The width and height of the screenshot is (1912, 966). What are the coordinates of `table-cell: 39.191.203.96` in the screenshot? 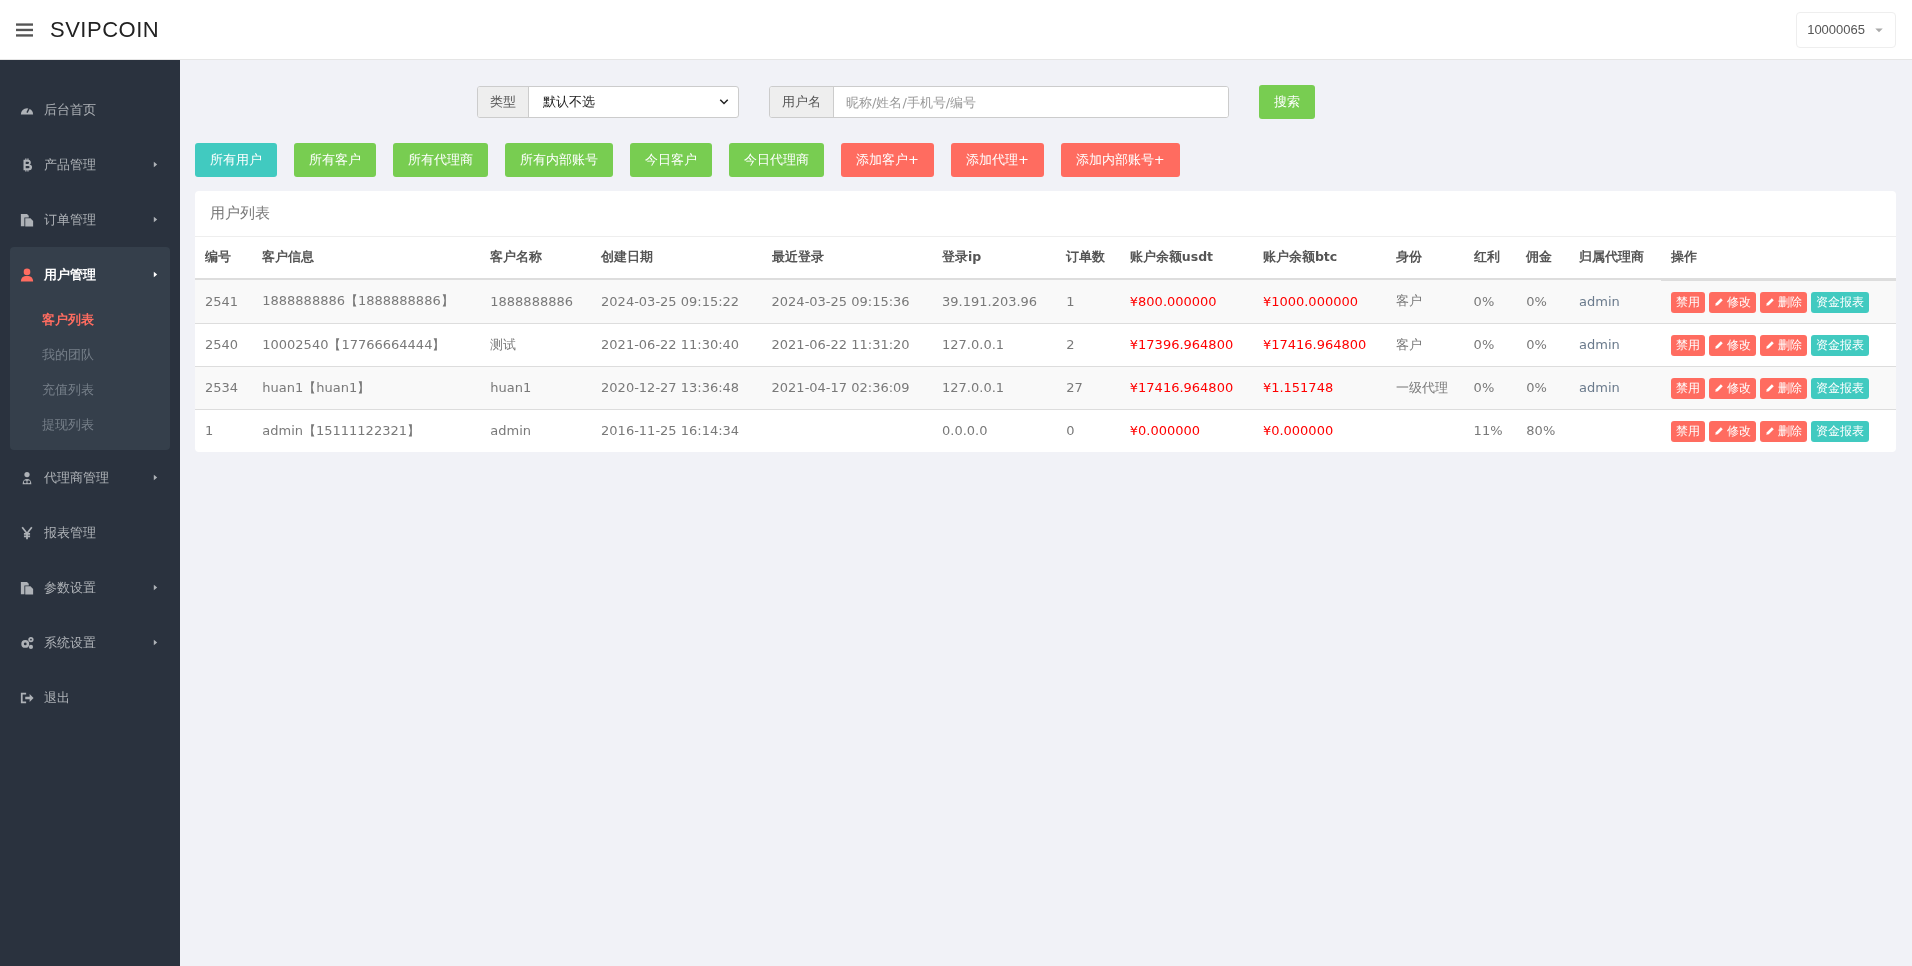 It's located at (994, 301).